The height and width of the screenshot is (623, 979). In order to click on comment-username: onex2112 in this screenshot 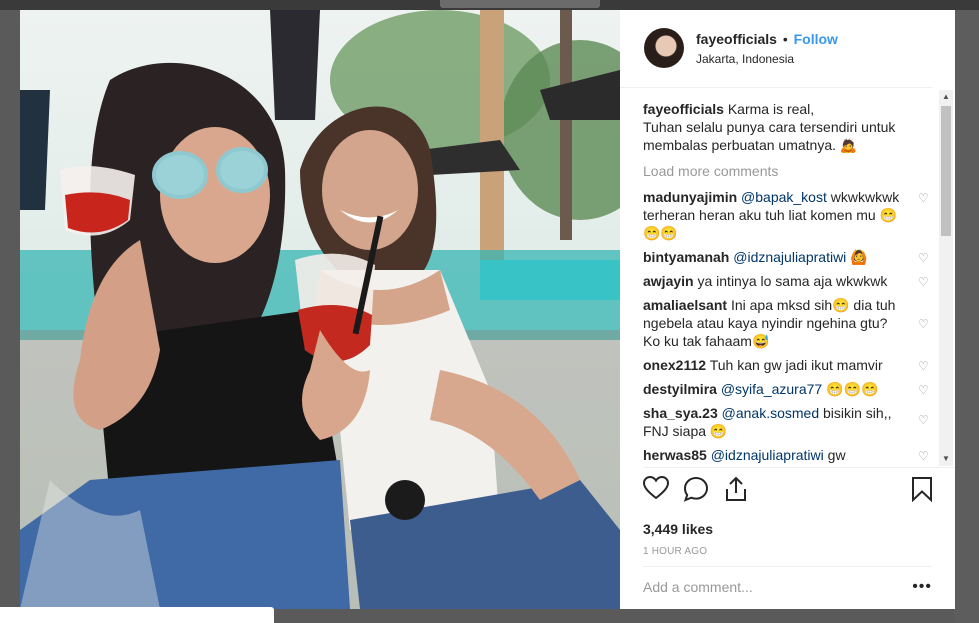, I will do `click(674, 365)`.